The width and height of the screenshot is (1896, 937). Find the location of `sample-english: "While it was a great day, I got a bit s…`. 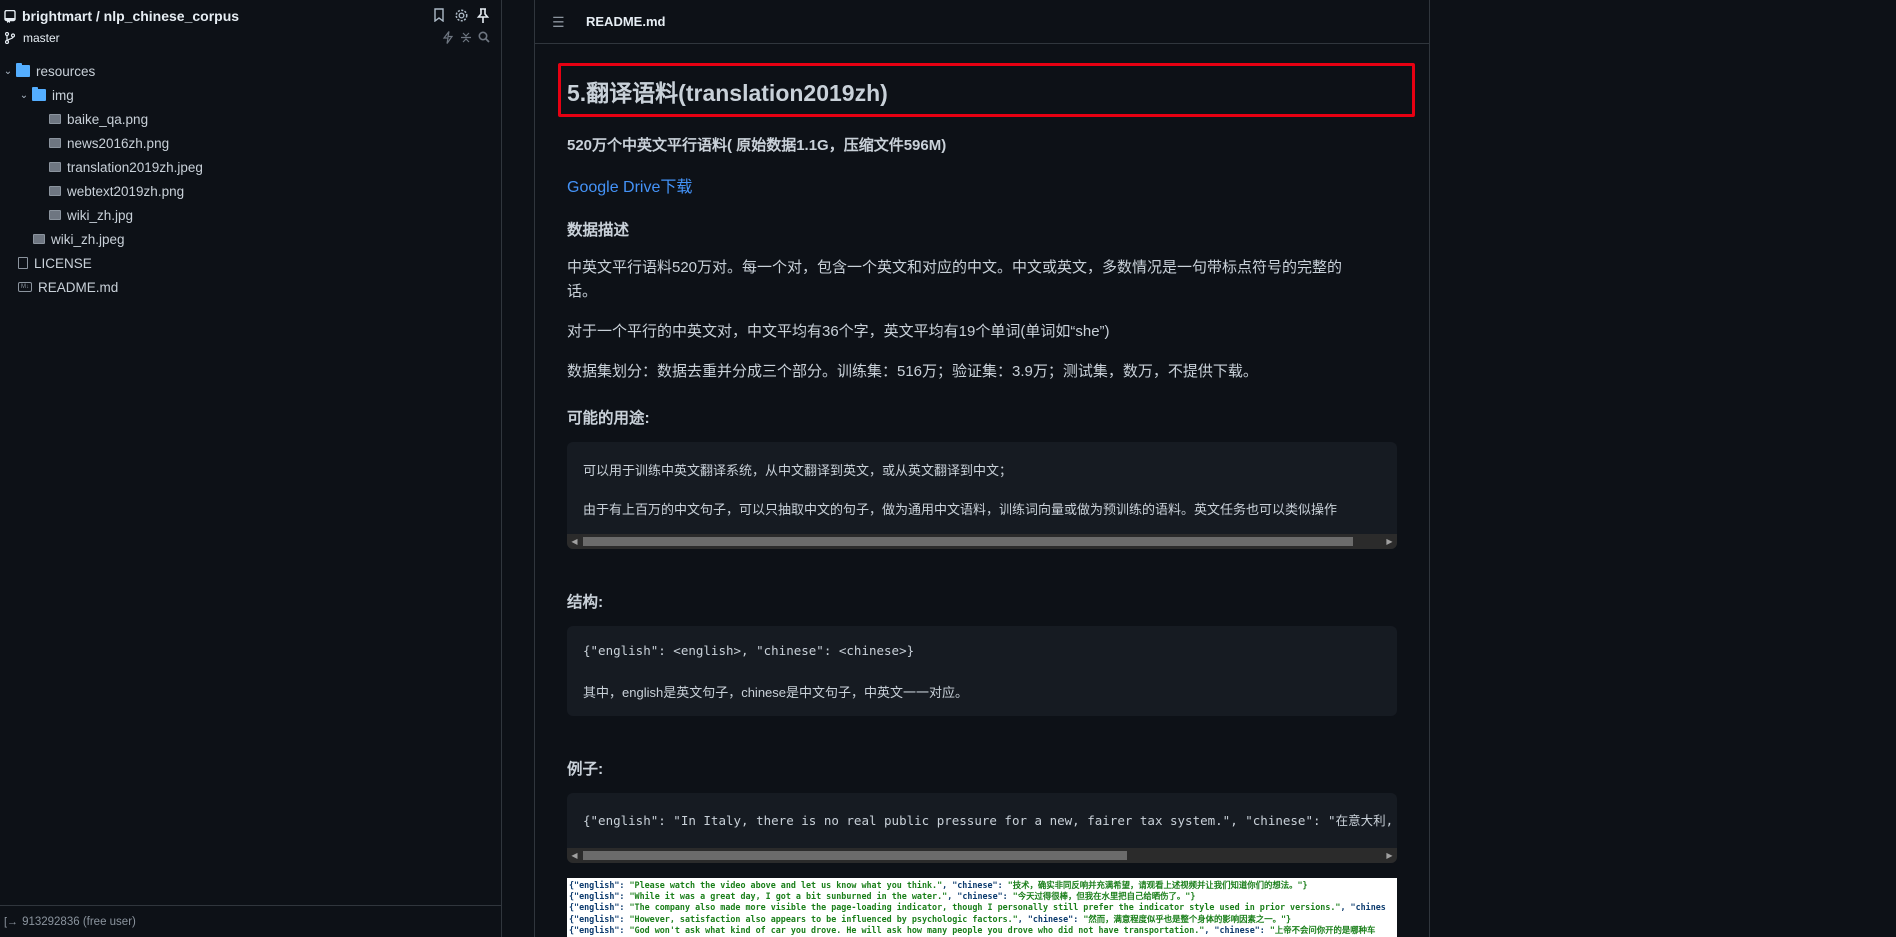

sample-english: "While it was a great day, I got a bit s… is located at coordinates (788, 896).